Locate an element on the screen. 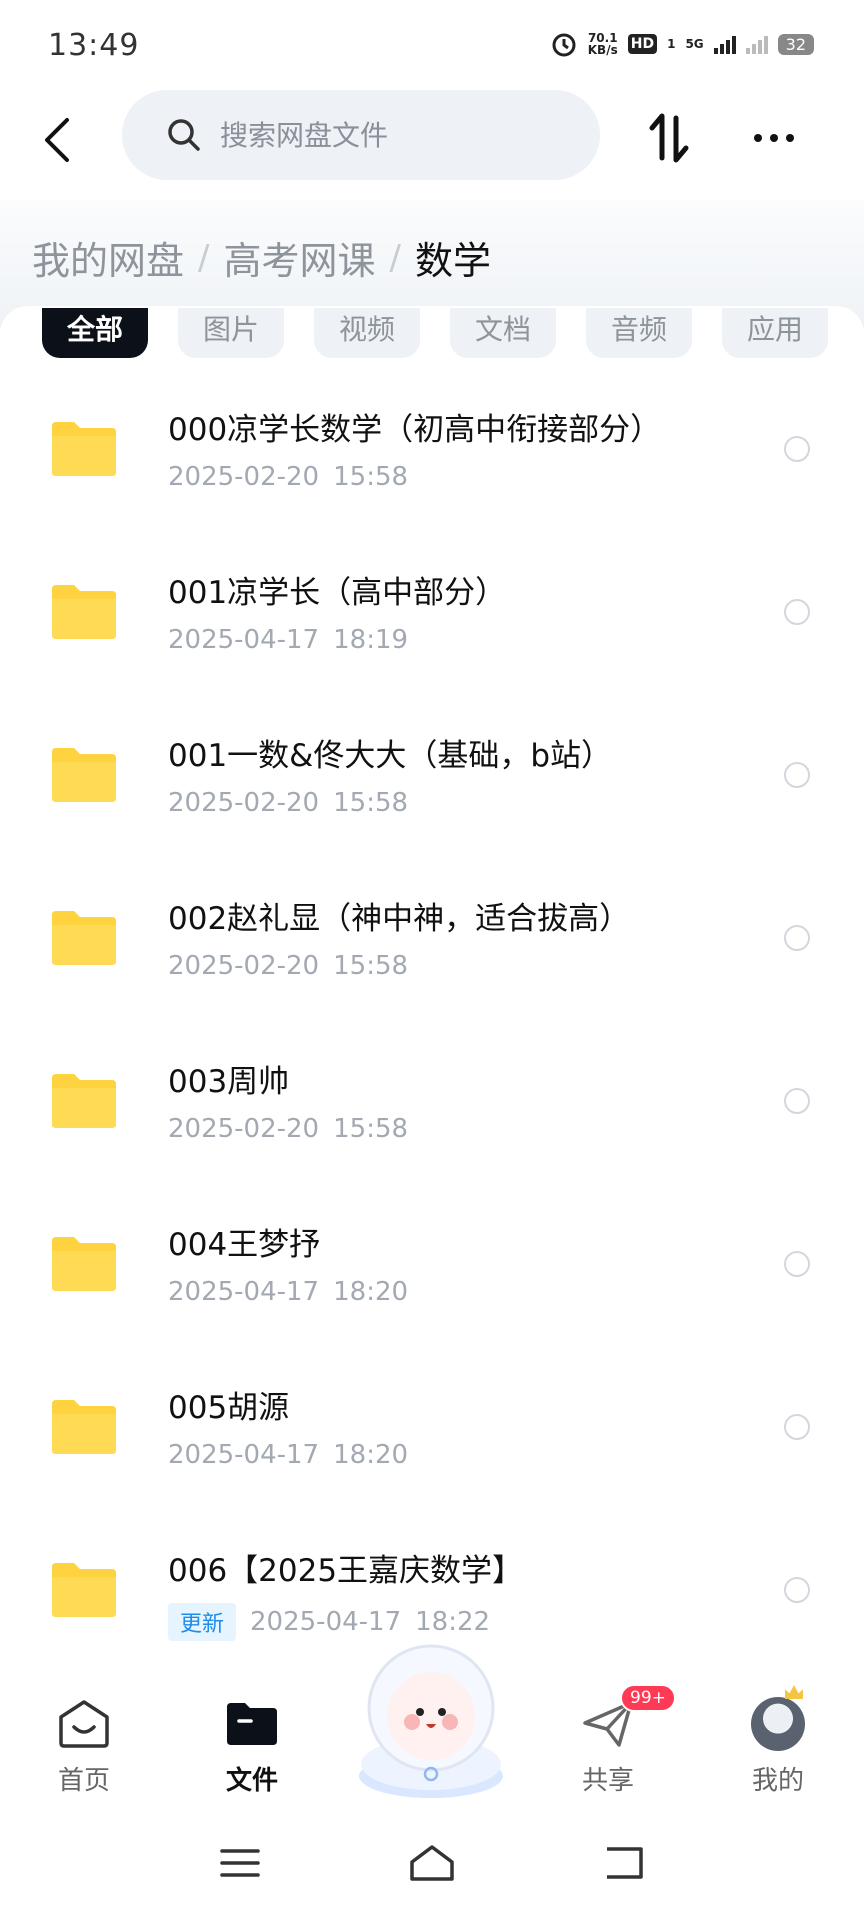 Image resolution: width=864 pixels, height=1920 pixels. file-name: 004王梦抒 is located at coordinates (244, 1245).